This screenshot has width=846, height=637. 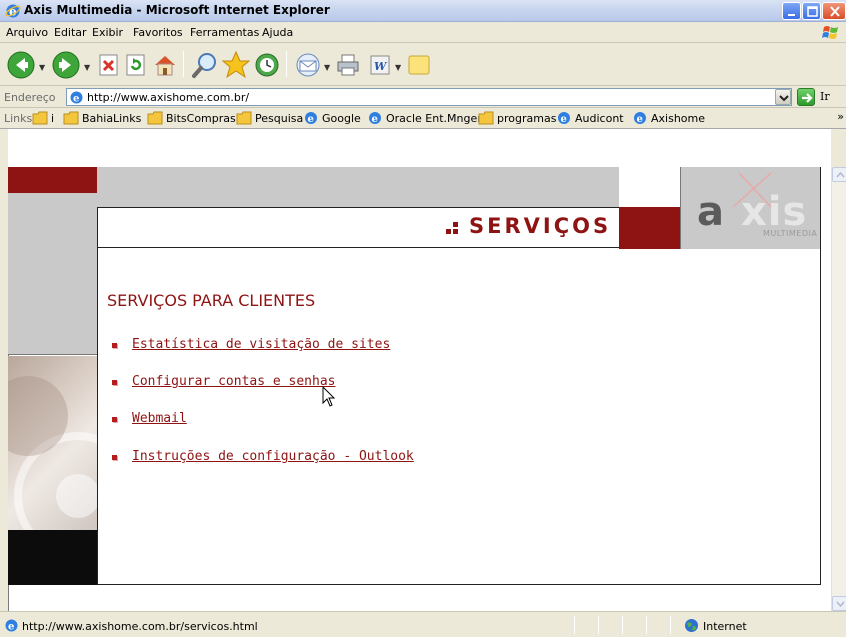 What do you see at coordinates (398, 67) in the screenshot?
I see `edit-dropdown-icon: ▼` at bounding box center [398, 67].